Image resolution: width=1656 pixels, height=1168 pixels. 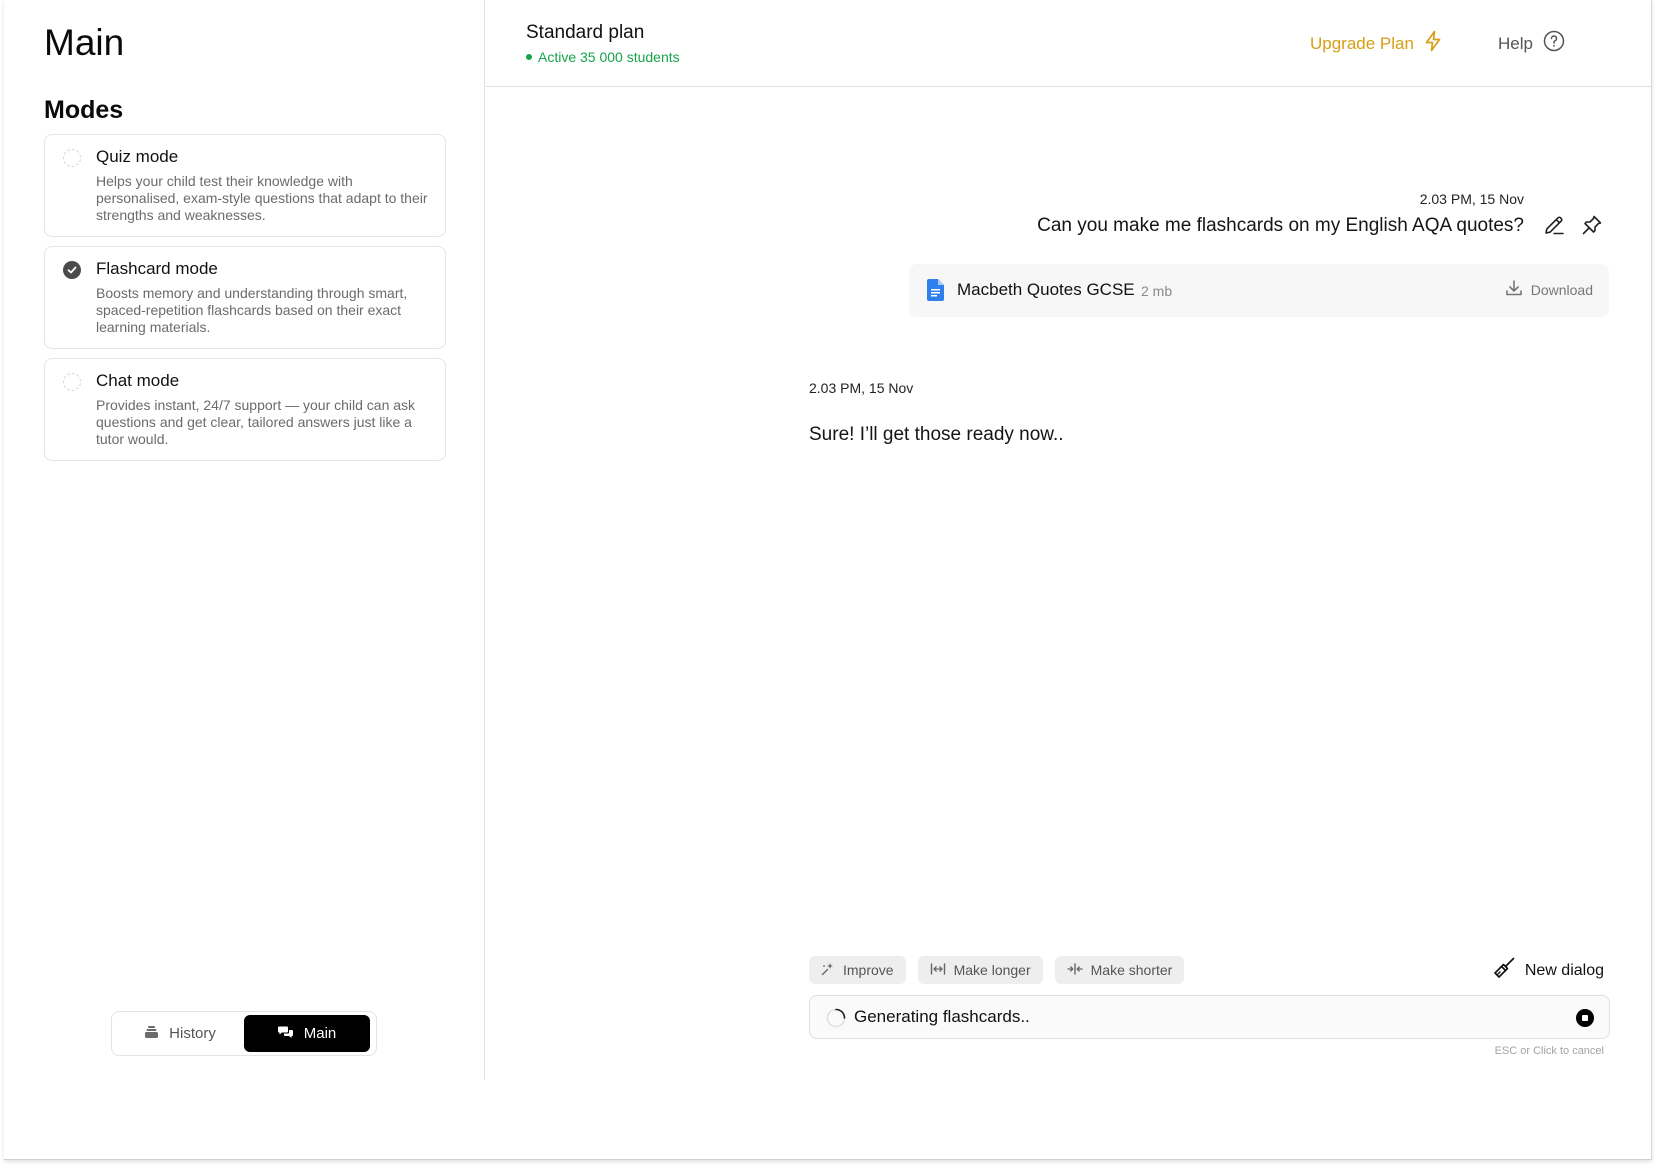 What do you see at coordinates (1554, 43) in the screenshot?
I see `question-circle-icon` at bounding box center [1554, 43].